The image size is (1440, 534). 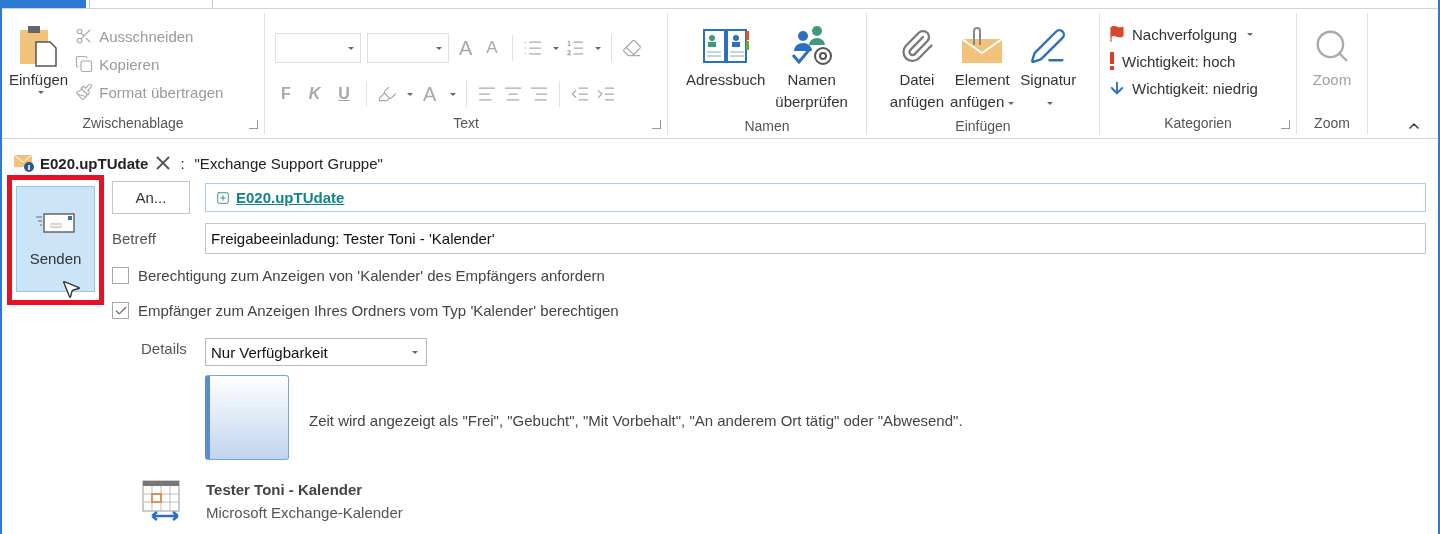 I want to click on recipient-field: E020.upTUdate, so click(x=815, y=197).